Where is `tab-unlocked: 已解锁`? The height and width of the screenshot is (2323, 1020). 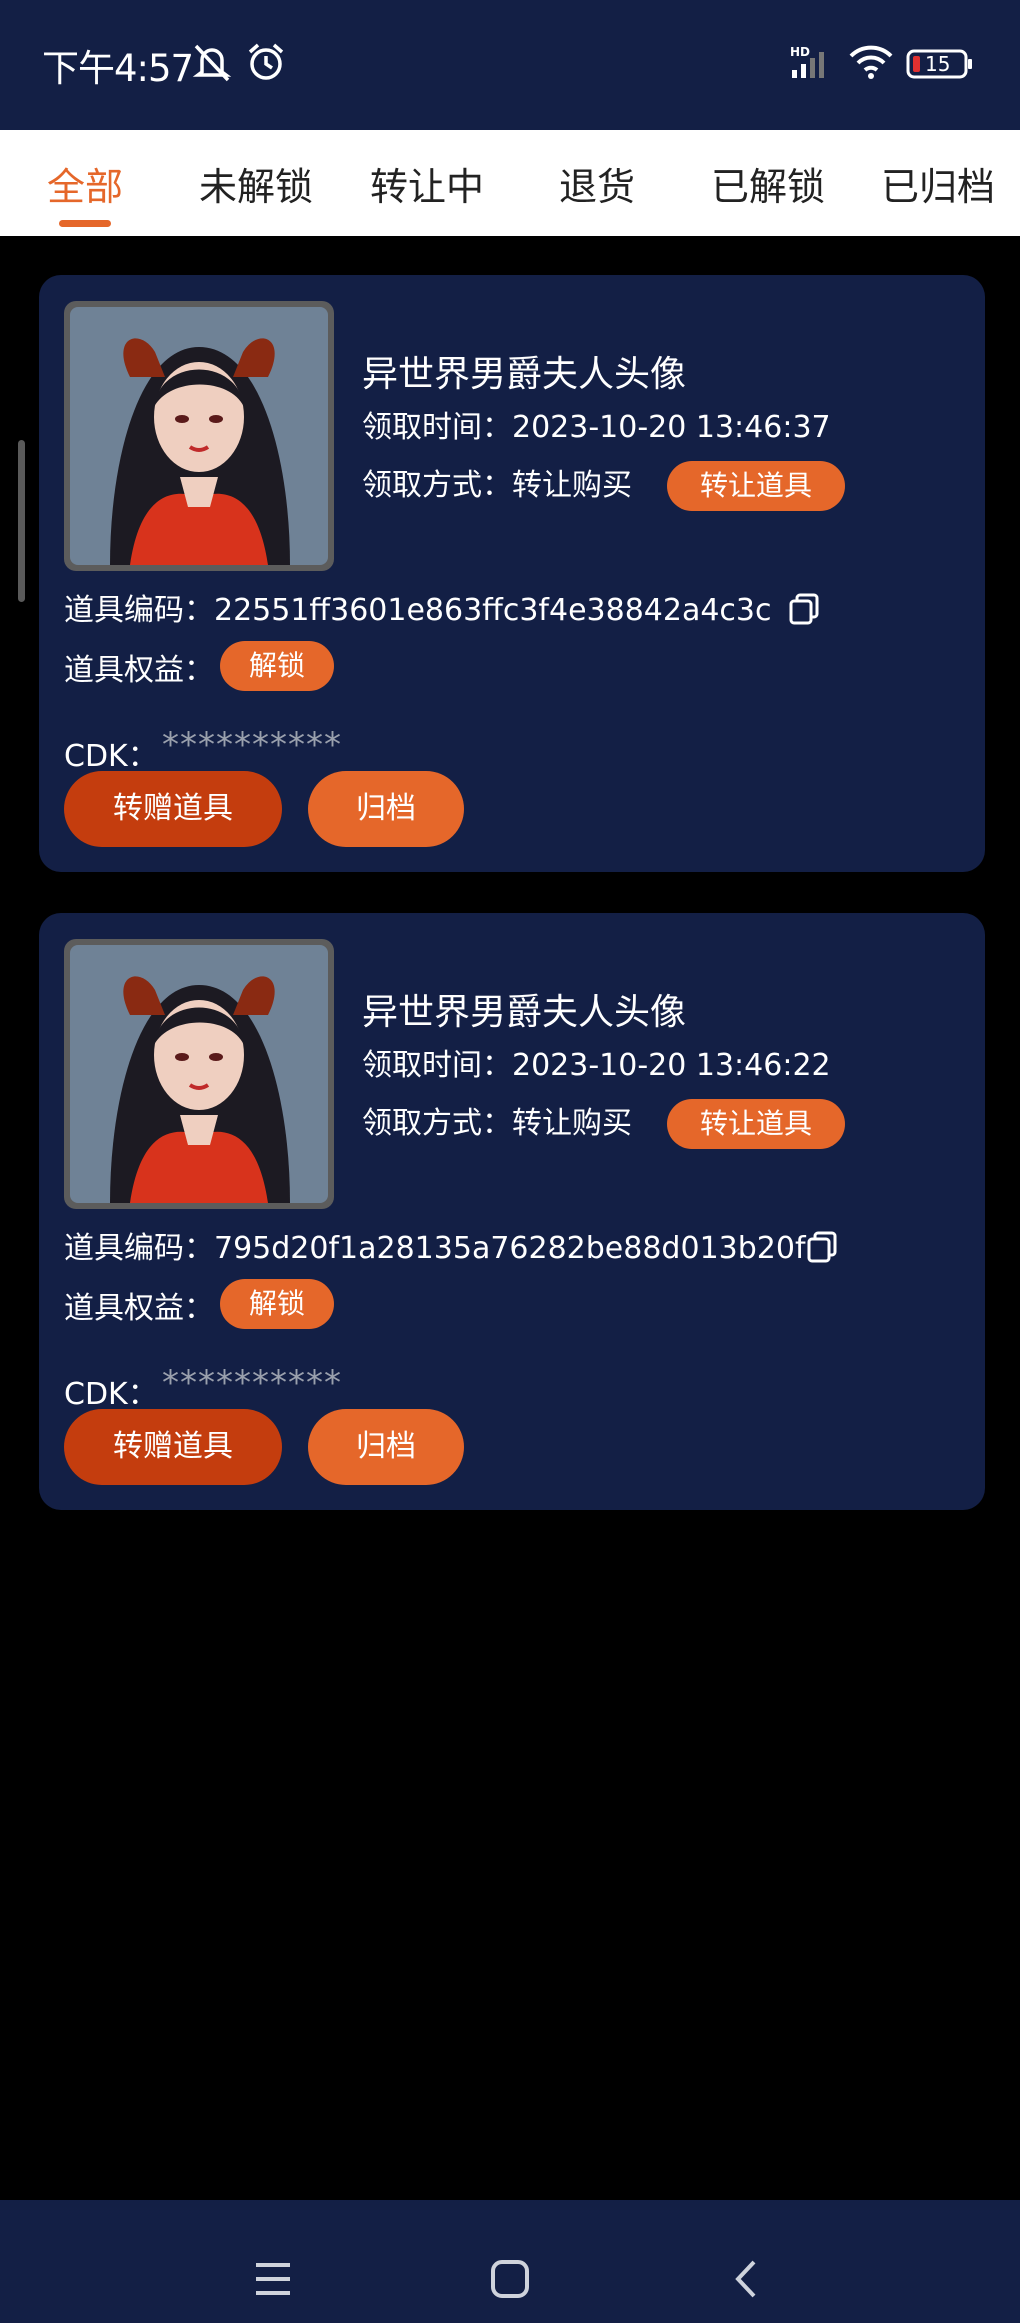
tab-unlocked: 已解锁 is located at coordinates (768, 183).